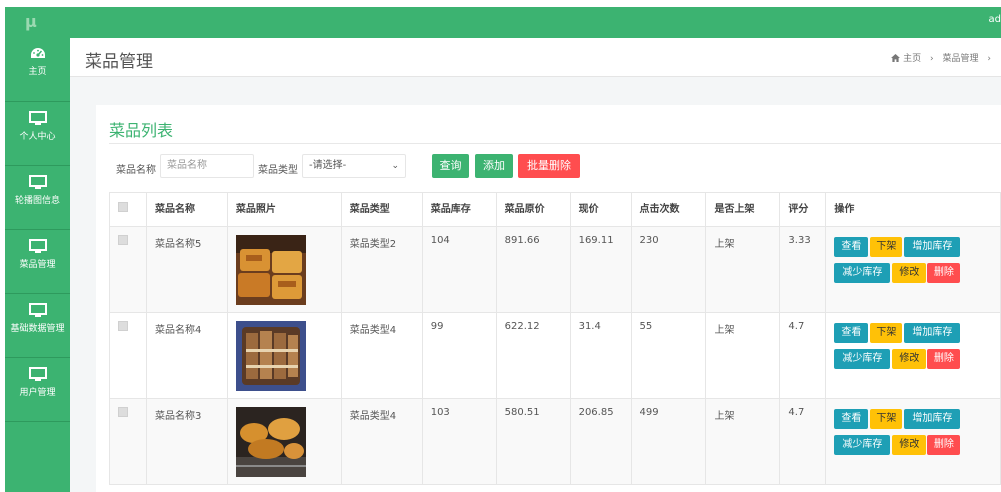 The image size is (1001, 492). What do you see at coordinates (912, 59) in the screenshot?
I see `breadcrumb-home: 主页` at bounding box center [912, 59].